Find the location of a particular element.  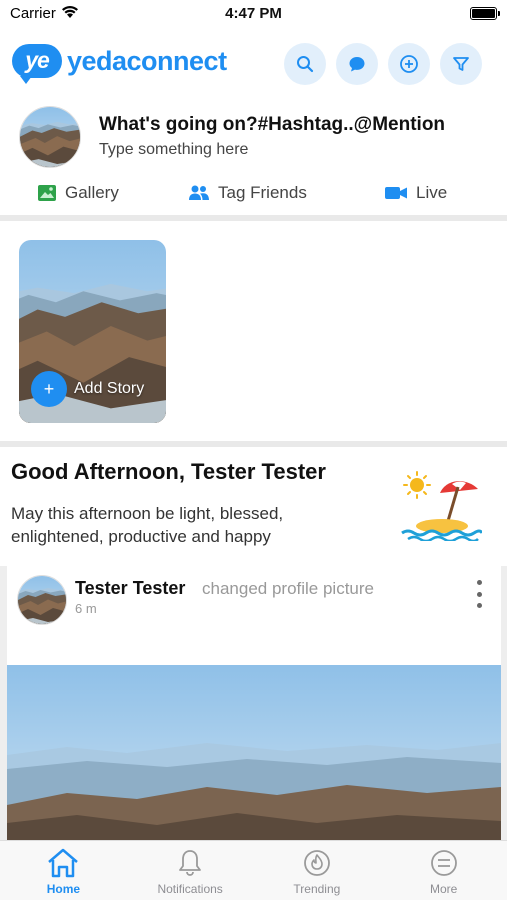

tab-more: More is located at coordinates (443, 870).